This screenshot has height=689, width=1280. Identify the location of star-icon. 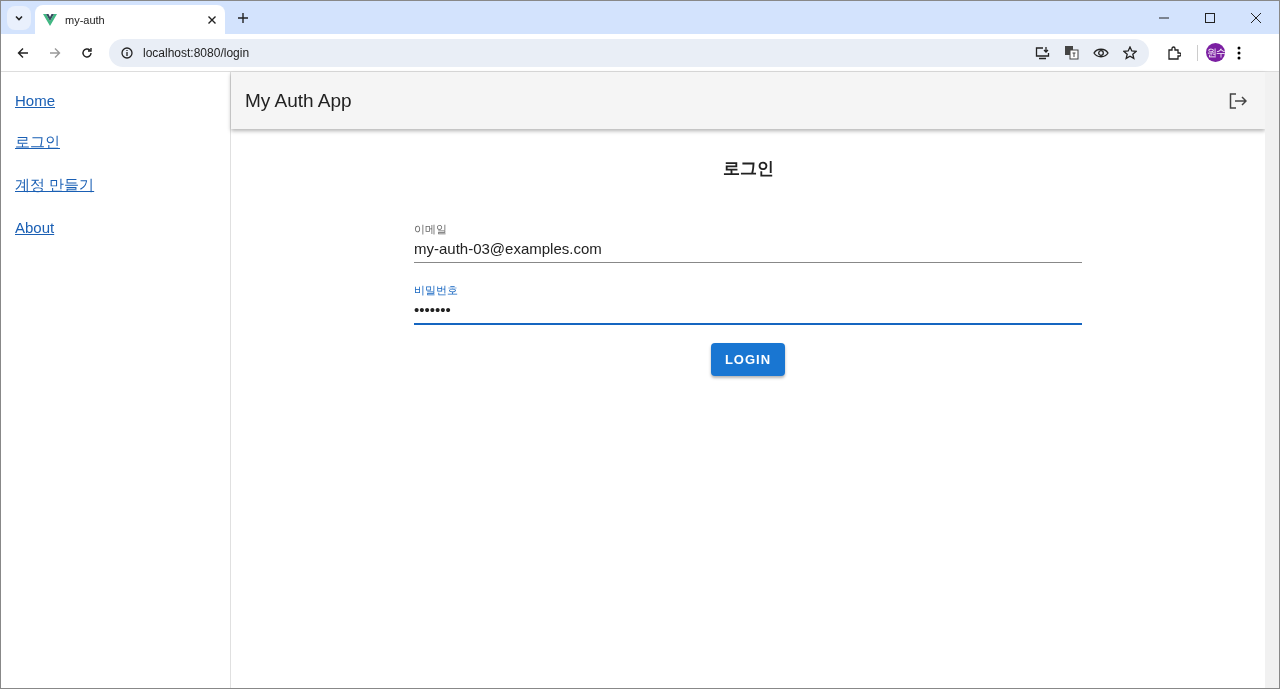
(1130, 52).